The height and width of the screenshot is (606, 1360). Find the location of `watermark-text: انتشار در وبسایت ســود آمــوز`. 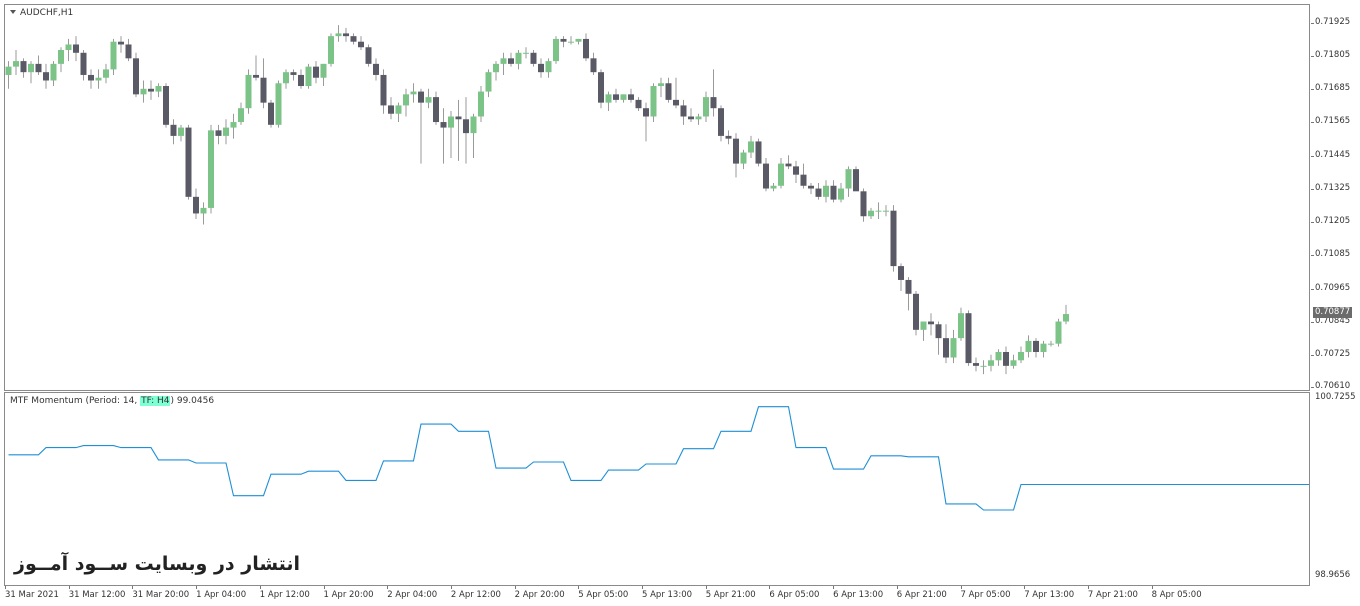

watermark-text: انتشار در وبسایت ســود آمــوز is located at coordinates (157, 564).